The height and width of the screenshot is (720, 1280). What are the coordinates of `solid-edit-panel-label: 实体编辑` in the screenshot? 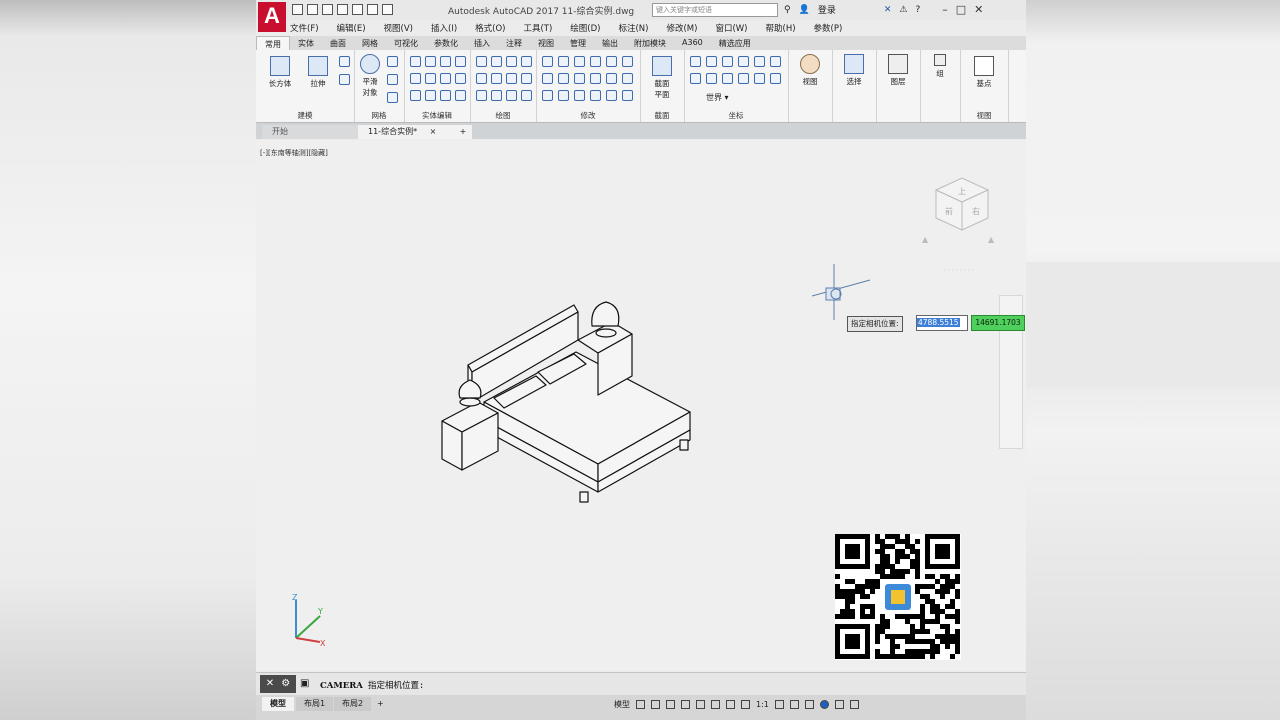 It's located at (437, 115).